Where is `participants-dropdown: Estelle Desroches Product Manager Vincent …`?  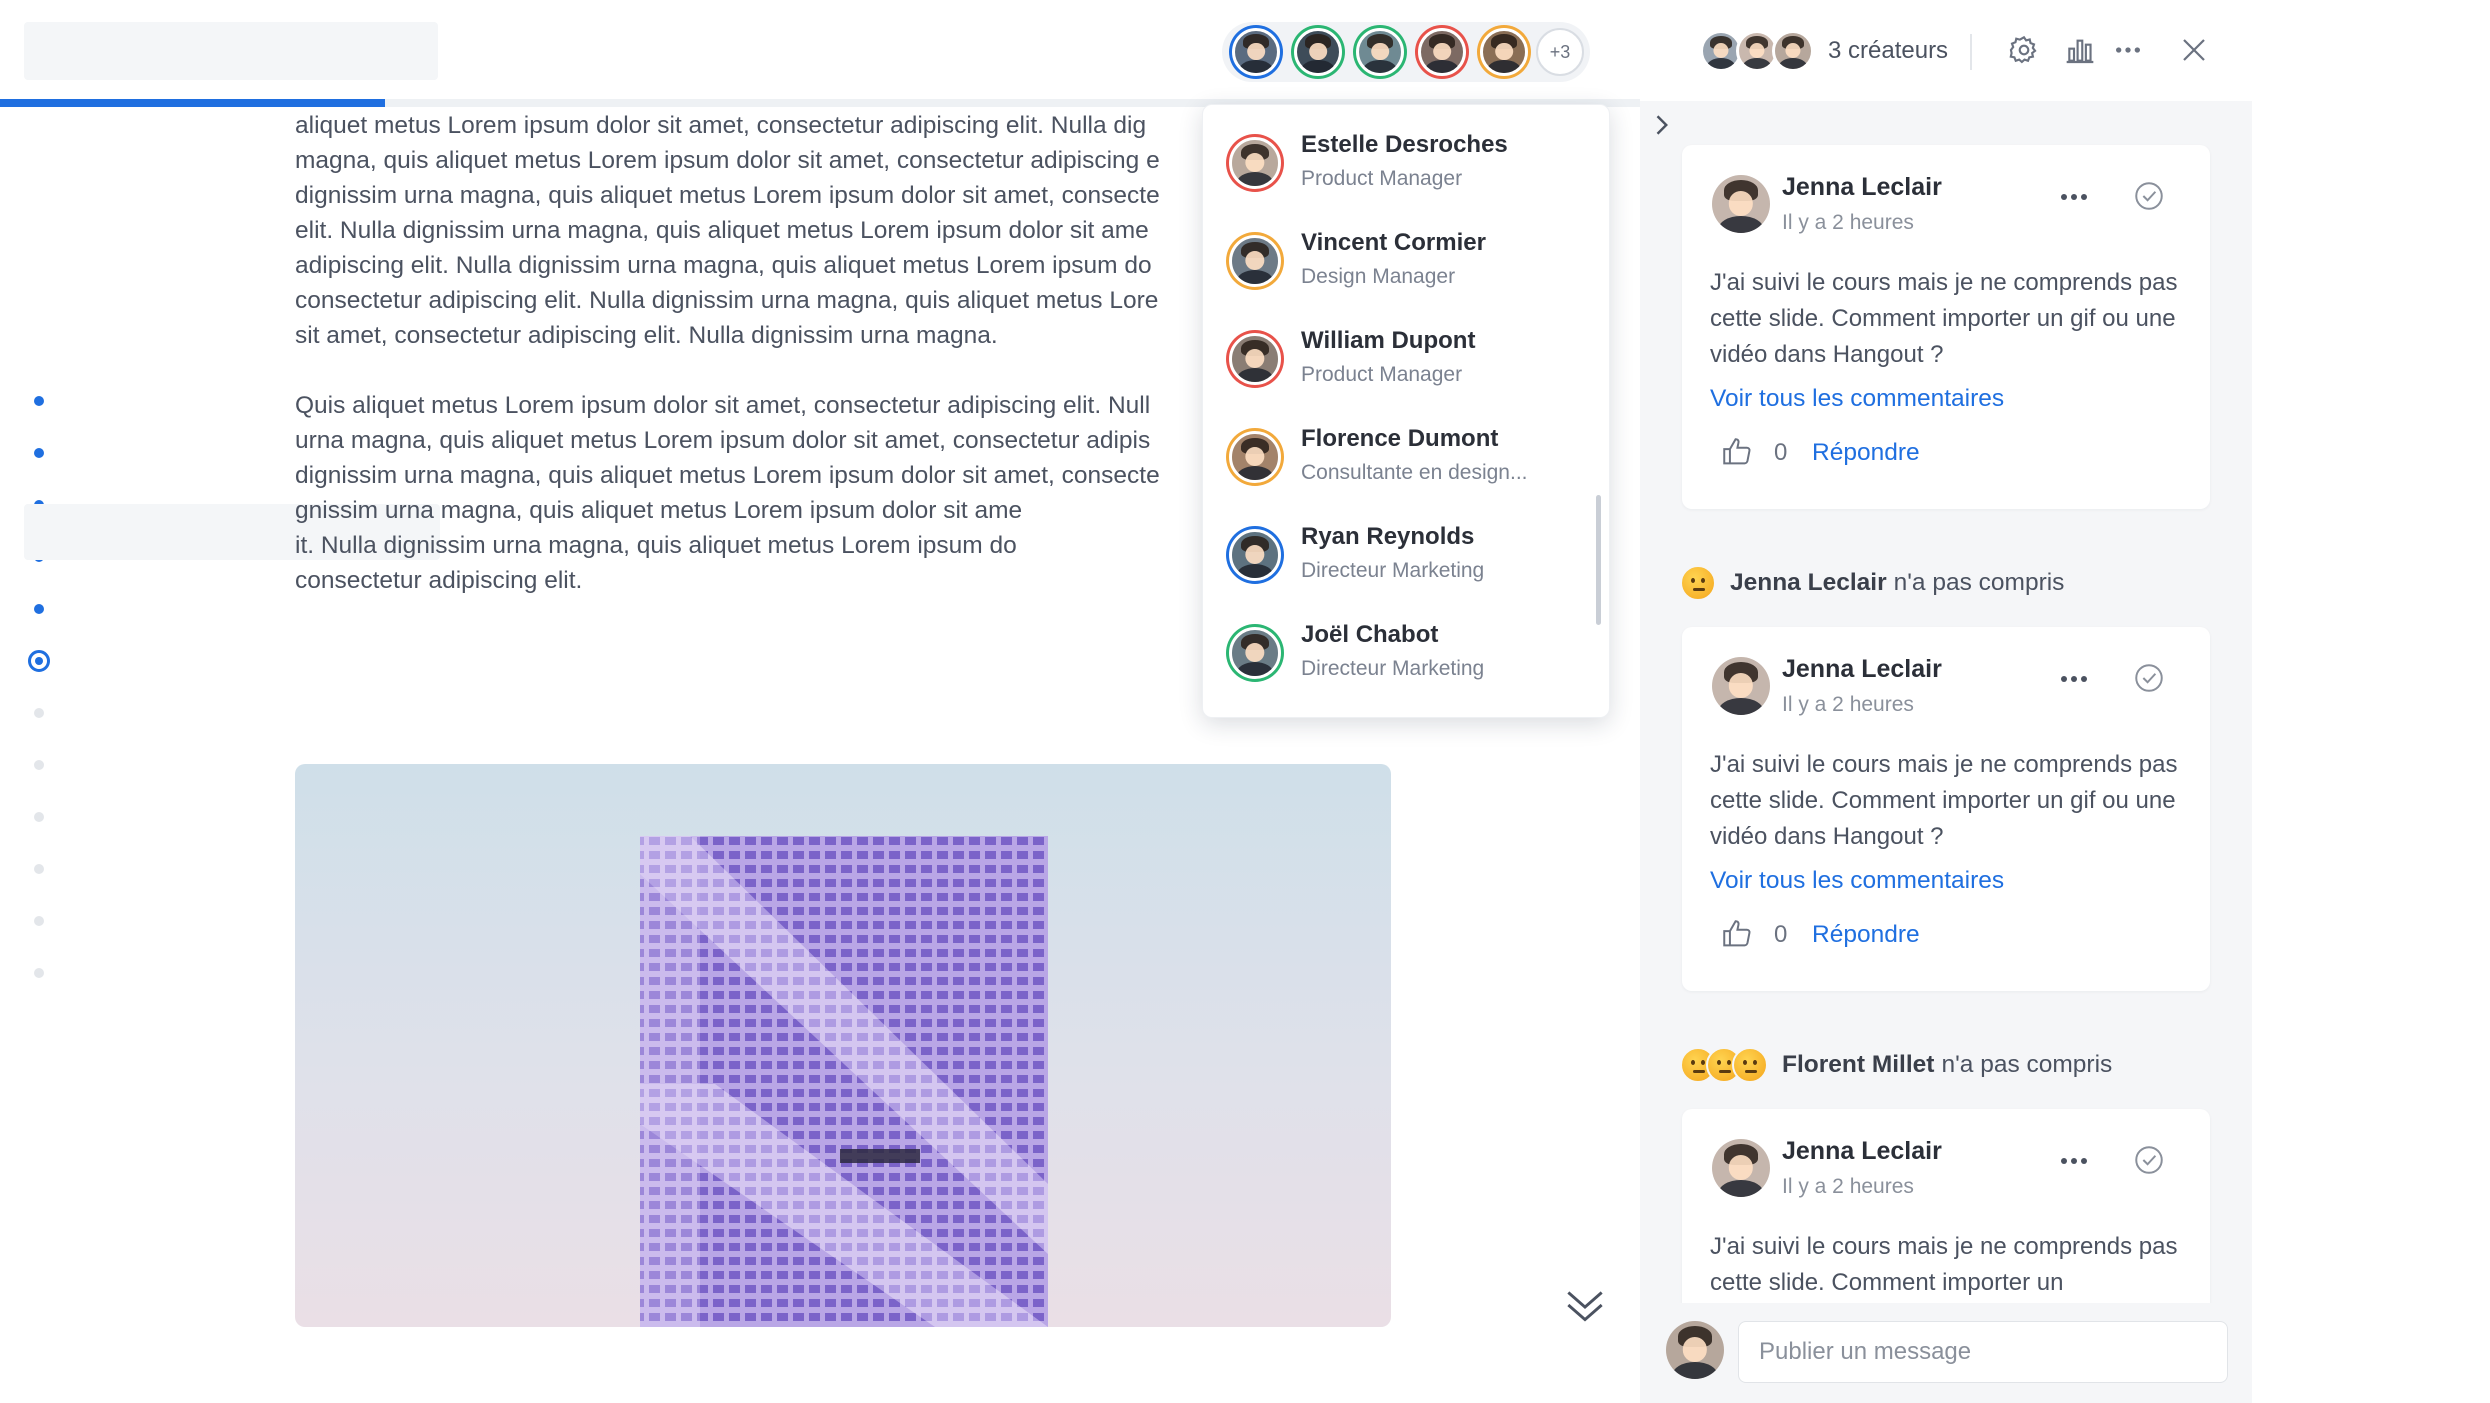 participants-dropdown: Estelle Desroches Product Manager Vincent … is located at coordinates (1406, 411).